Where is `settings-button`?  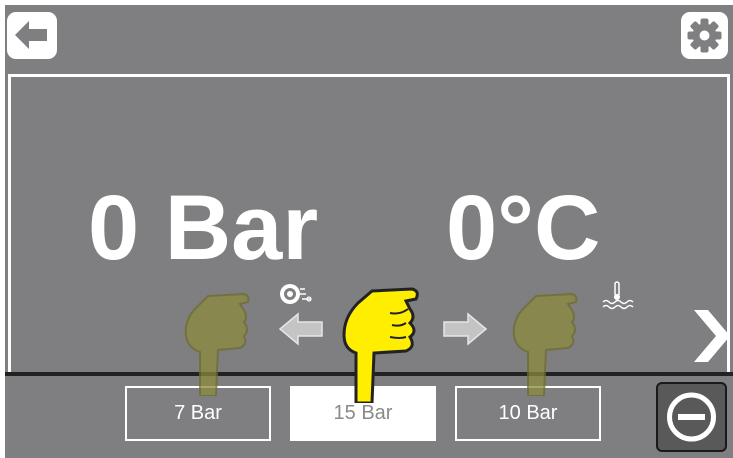 settings-button is located at coordinates (704, 35).